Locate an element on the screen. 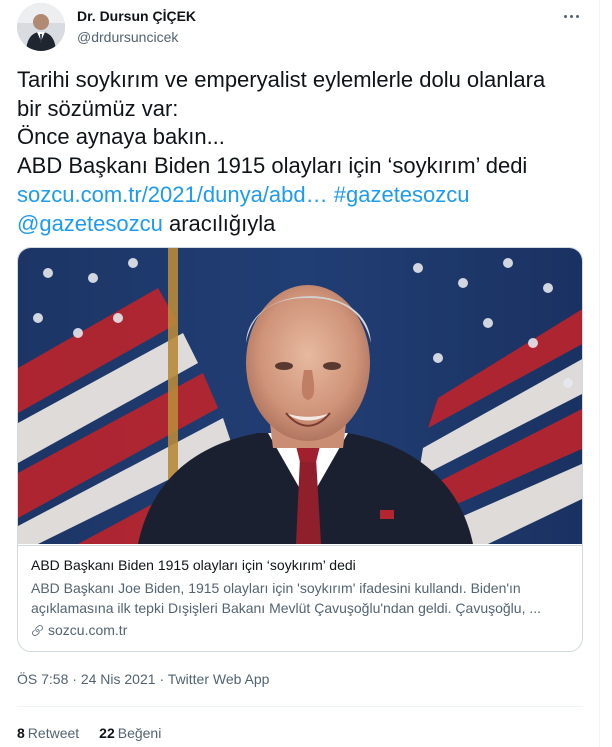  tweet-time: ÖS 7:58 is located at coordinates (42, 679).